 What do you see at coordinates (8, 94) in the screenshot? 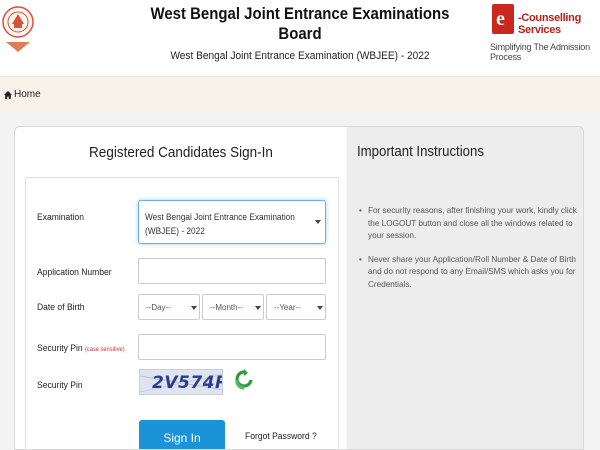
I see `home-icon` at bounding box center [8, 94].